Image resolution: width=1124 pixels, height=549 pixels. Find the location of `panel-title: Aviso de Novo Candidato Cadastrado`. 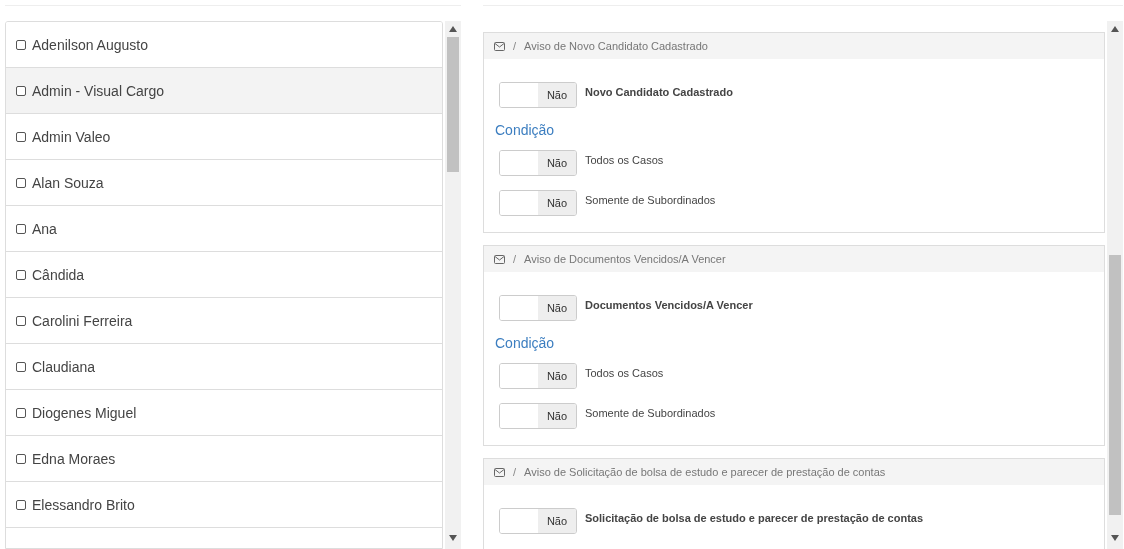

panel-title: Aviso de Novo Candidato Cadastrado is located at coordinates (616, 46).